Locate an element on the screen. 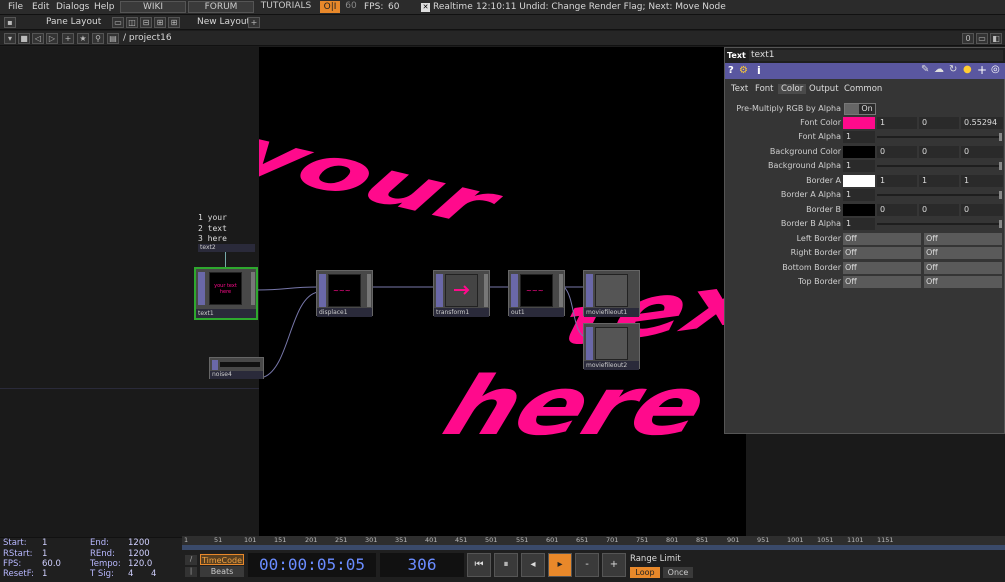 The image size is (1005, 582). tempo-value: 120.0 is located at coordinates (140, 564).